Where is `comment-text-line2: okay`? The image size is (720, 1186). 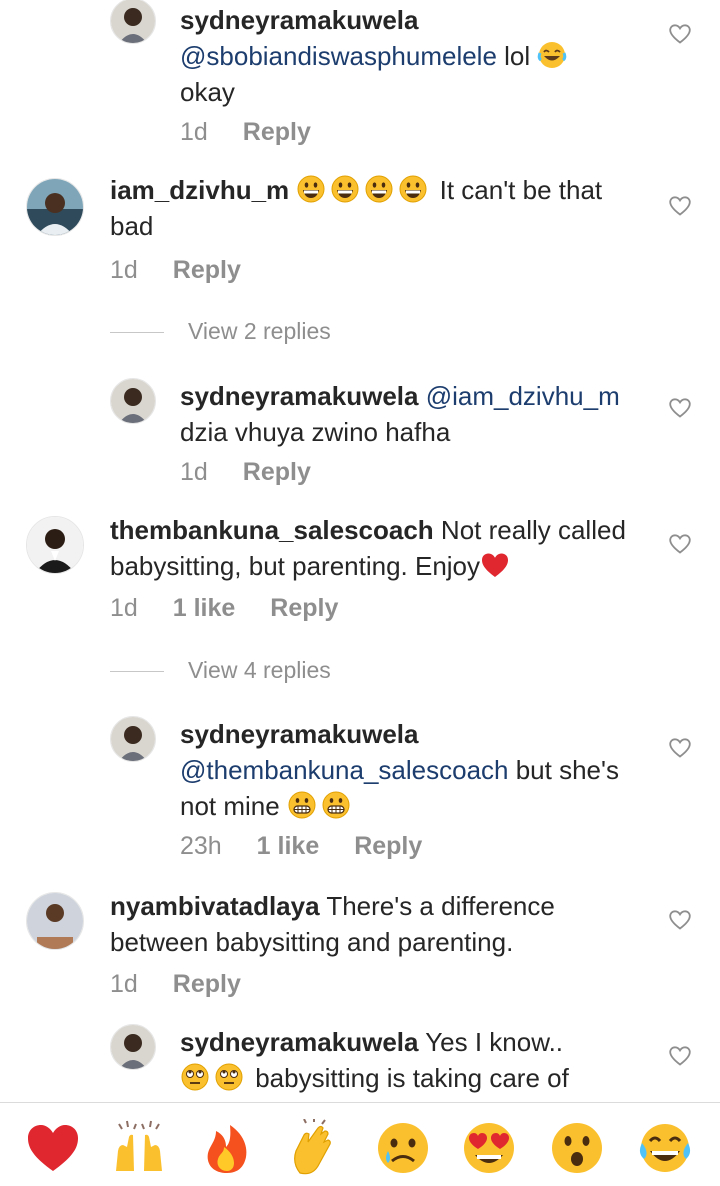
comment-text-line2: okay is located at coordinates (207, 92).